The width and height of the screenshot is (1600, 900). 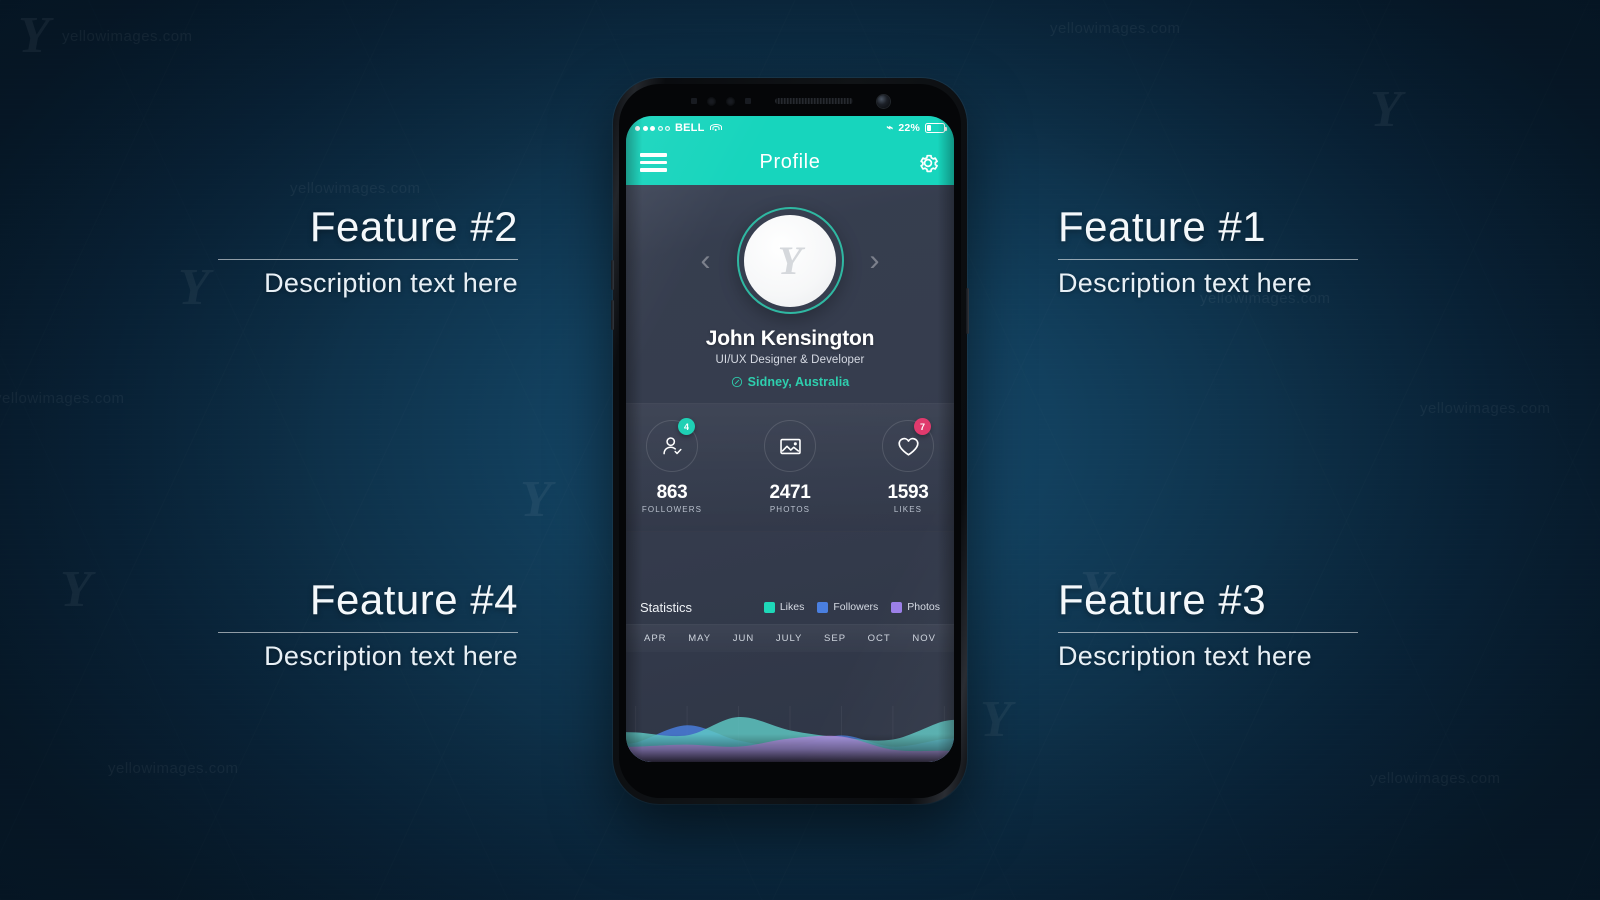 I want to click on feature-1-description: Description text here, so click(x=1185, y=283).